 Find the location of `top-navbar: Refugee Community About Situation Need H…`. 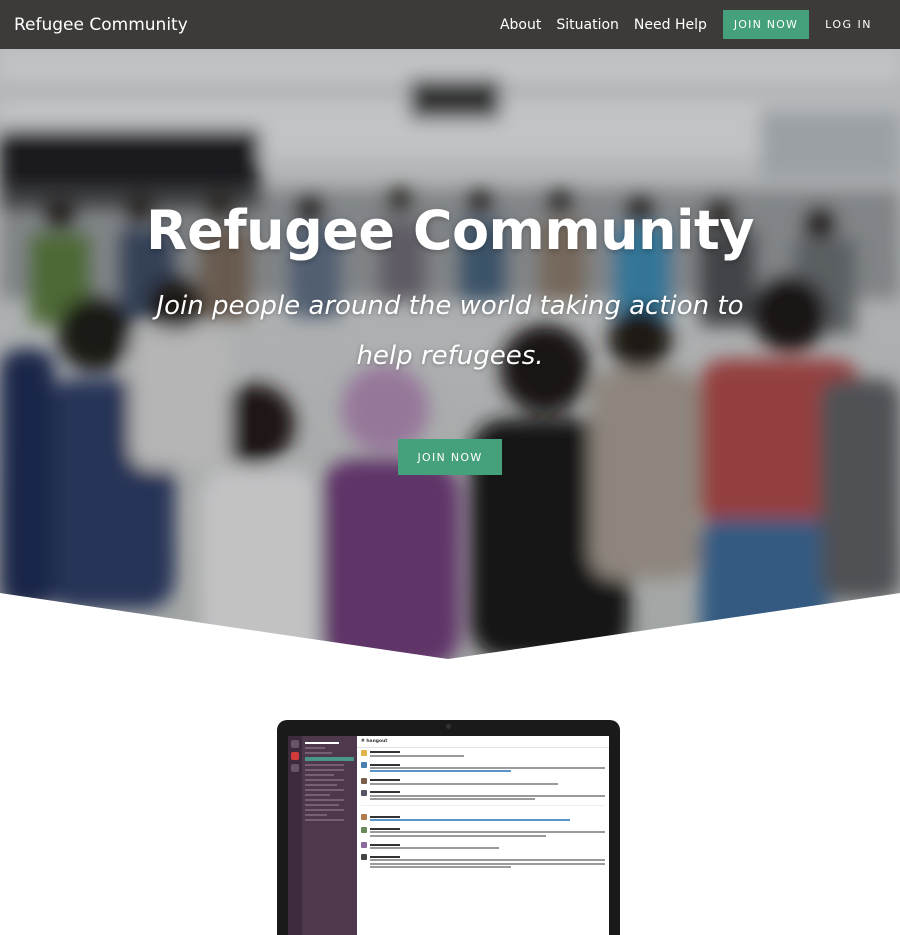

top-navbar: Refugee Community About Situation Need H… is located at coordinates (450, 24).